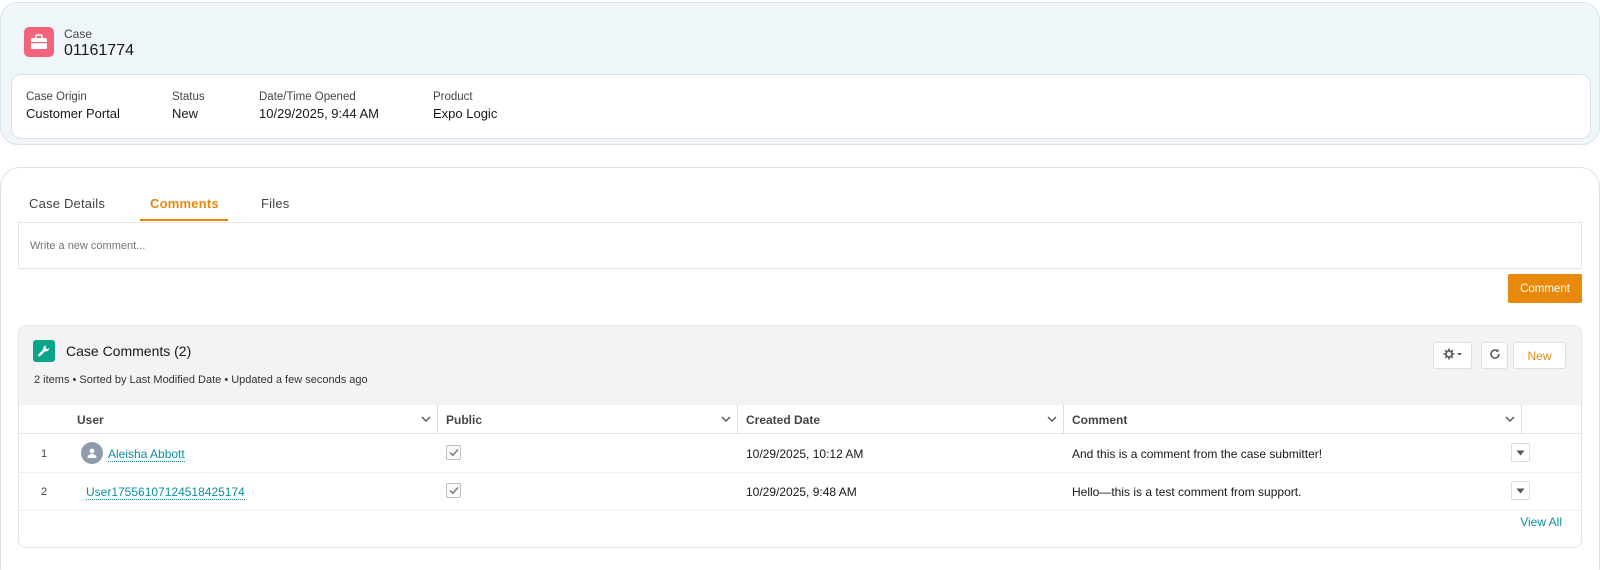 This screenshot has width=1600, height=570. I want to click on gear-icon, so click(1453, 355).